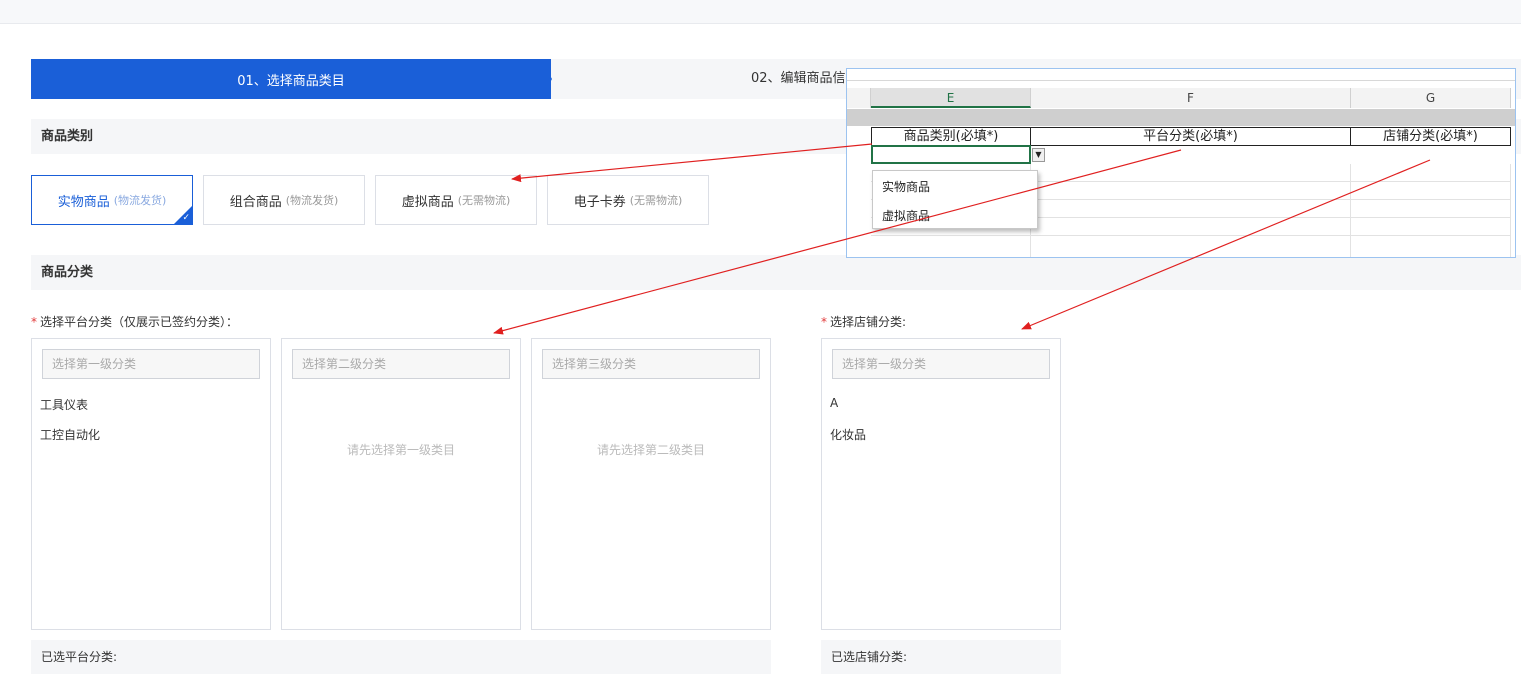 This screenshot has height=698, width=1521. What do you see at coordinates (64, 404) in the screenshot?
I see `platform-level1-item: 工具仪表` at bounding box center [64, 404].